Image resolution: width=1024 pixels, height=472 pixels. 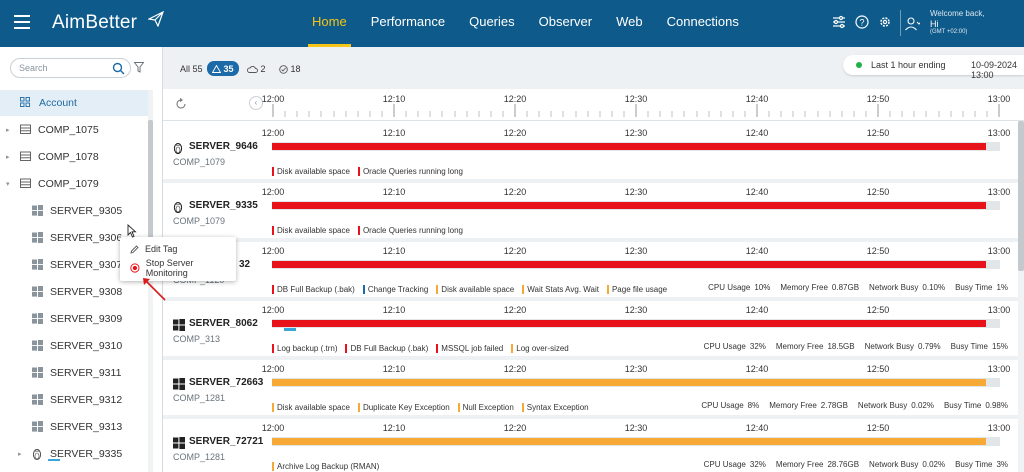 I want to click on sidebar-item-server_9313: SERVER_9313, so click(x=75, y=426).